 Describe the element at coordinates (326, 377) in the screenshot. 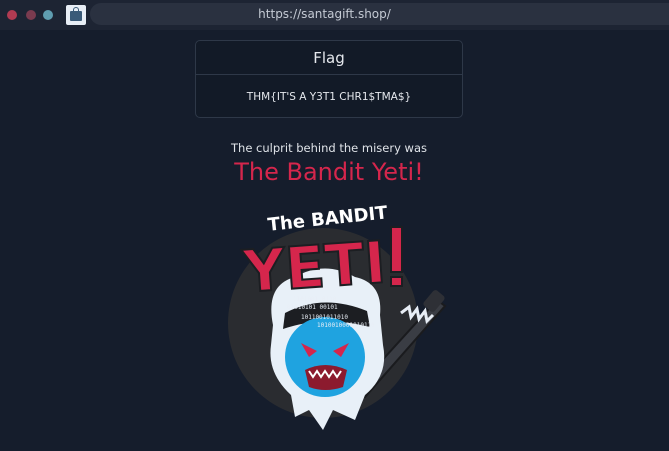

I see `yeti-mouth` at that location.